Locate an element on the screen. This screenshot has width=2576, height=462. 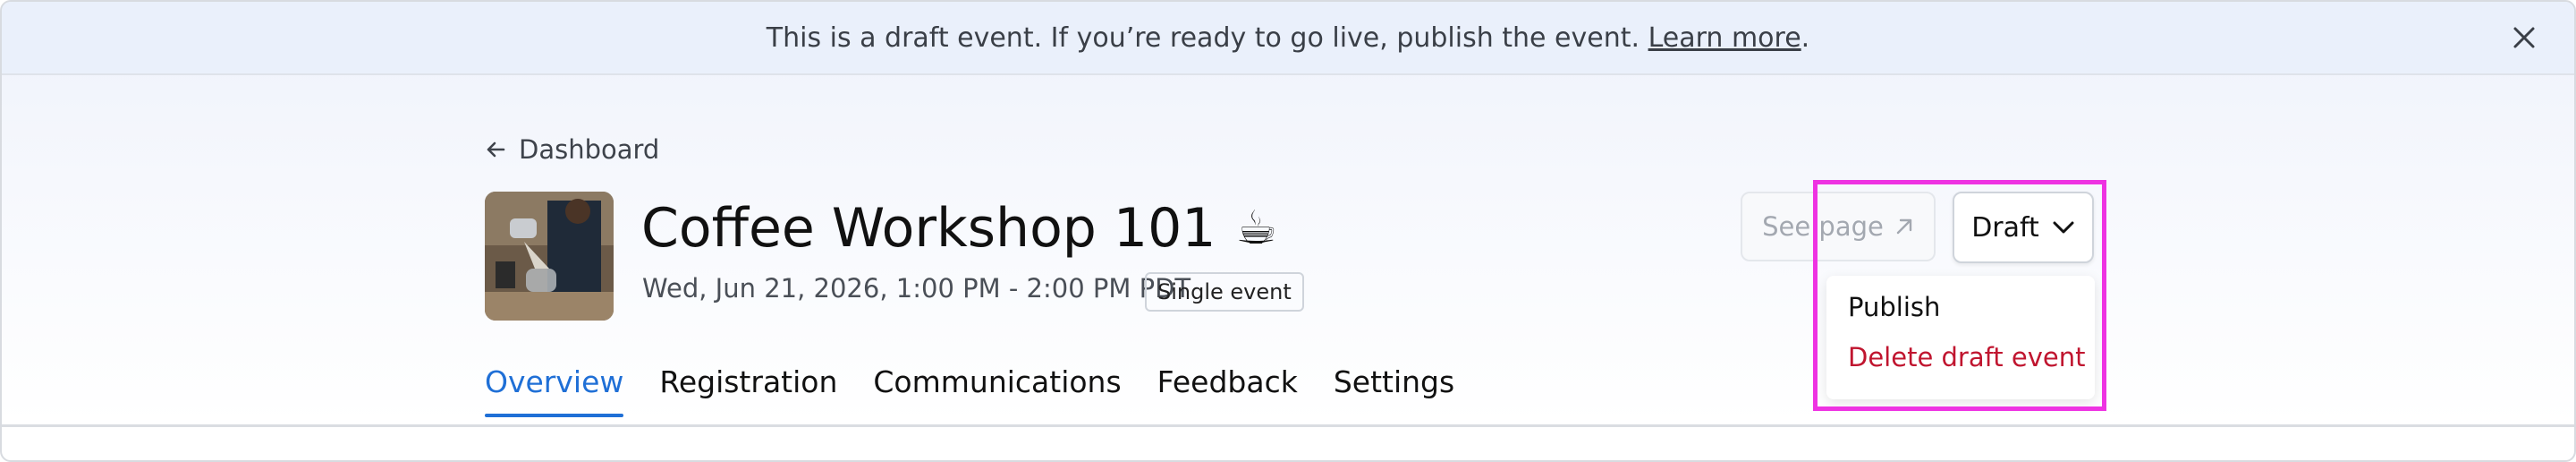
close-icon is located at coordinates (2524, 37).